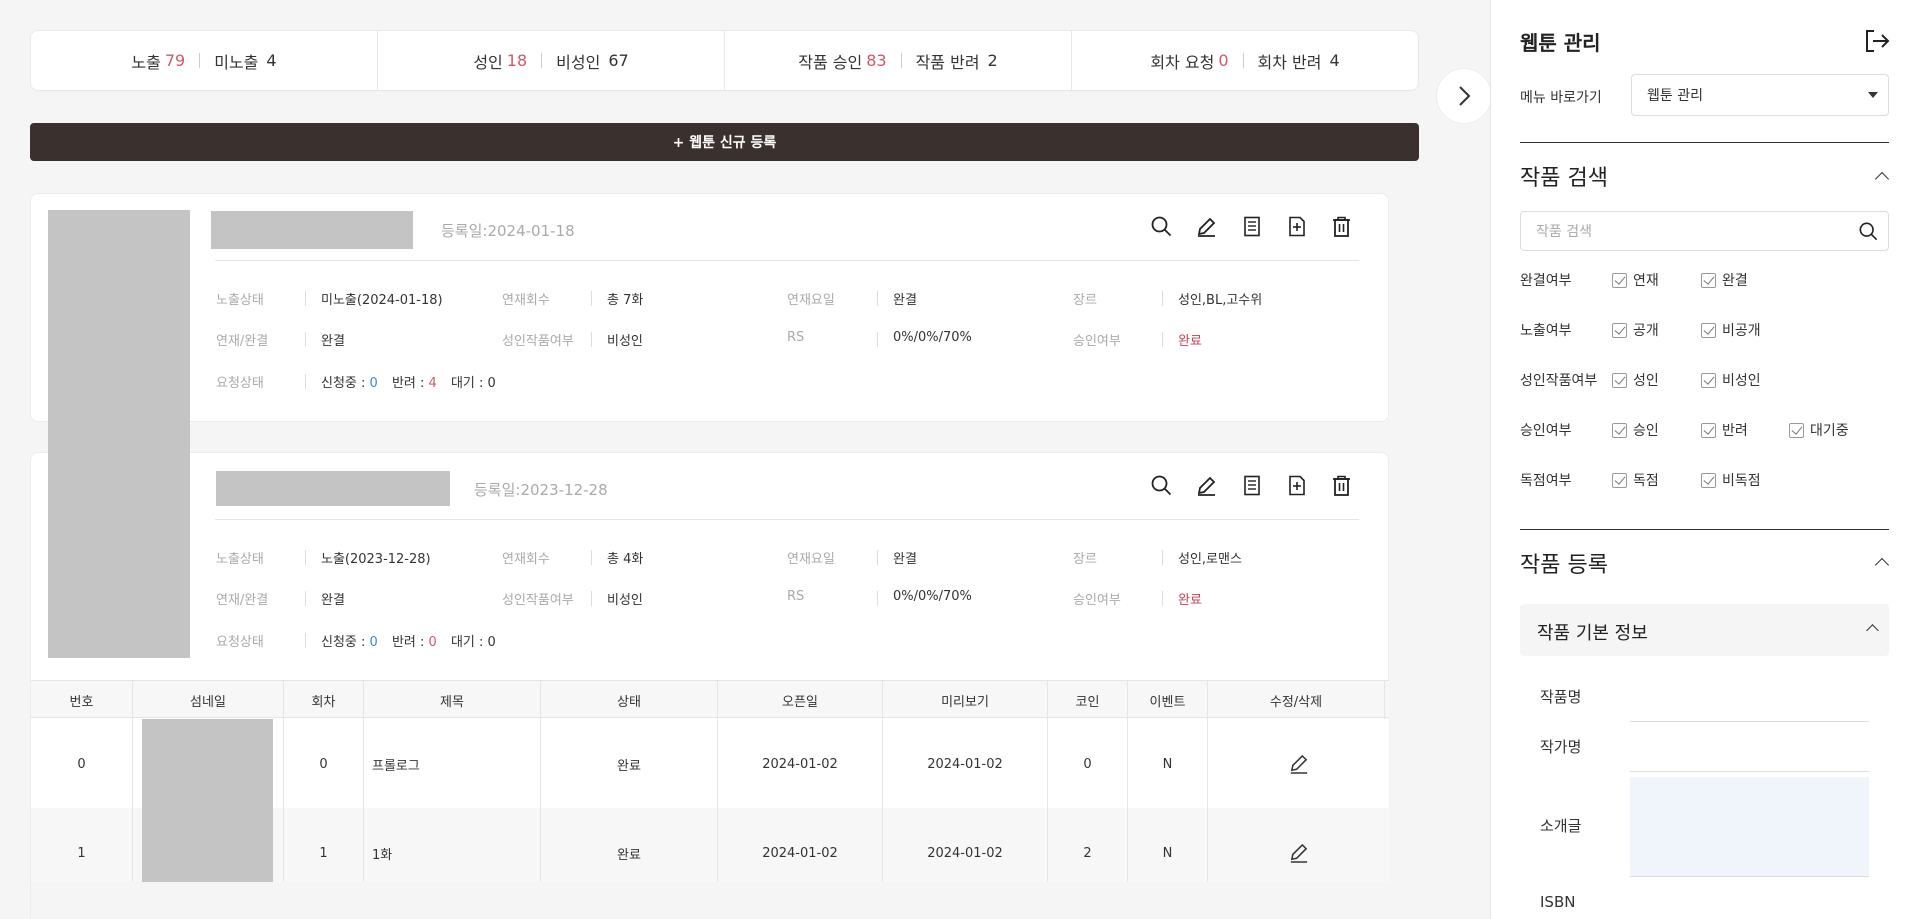 This screenshot has width=1920, height=919. Describe the element at coordinates (1731, 380) in the screenshot. I see `checkbox-non-adult: 비성인` at that location.